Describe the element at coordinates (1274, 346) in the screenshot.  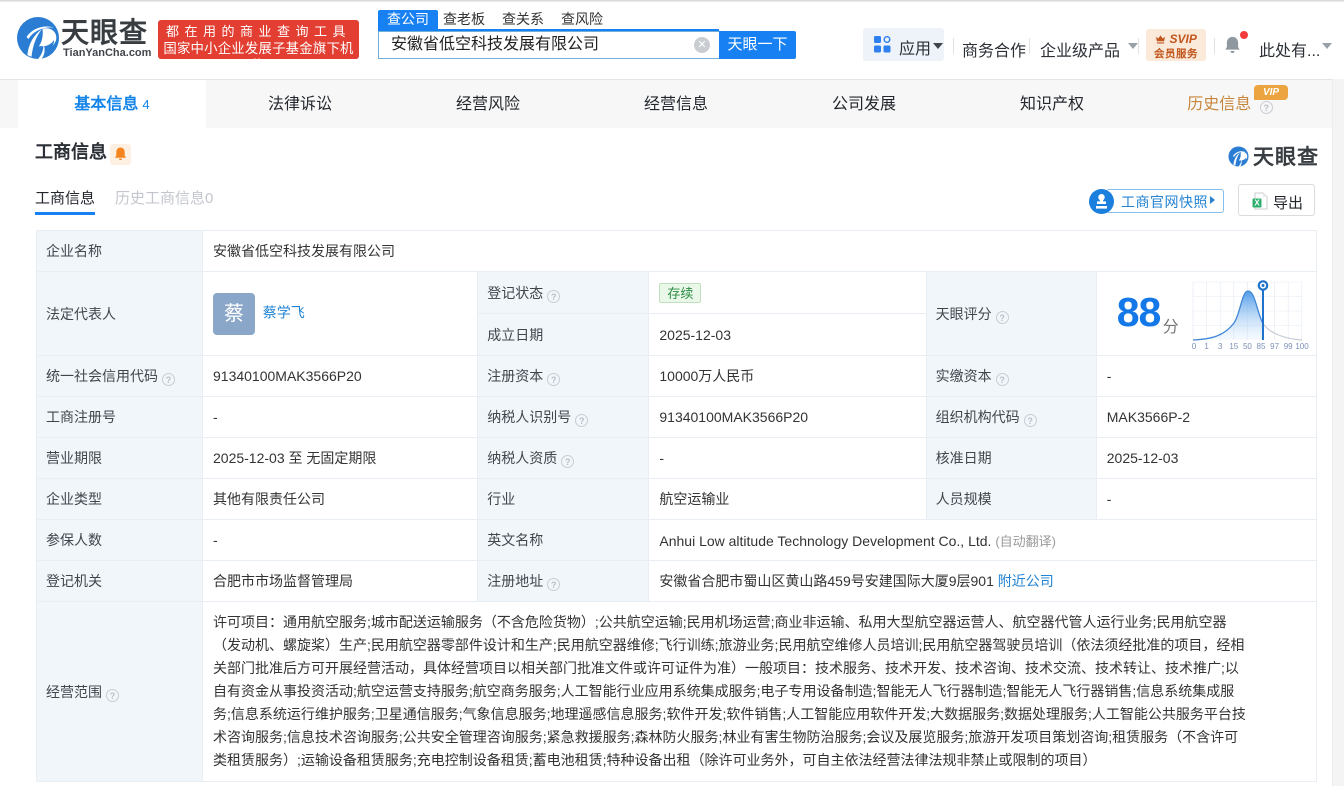
I see `svg-text: 97` at that location.